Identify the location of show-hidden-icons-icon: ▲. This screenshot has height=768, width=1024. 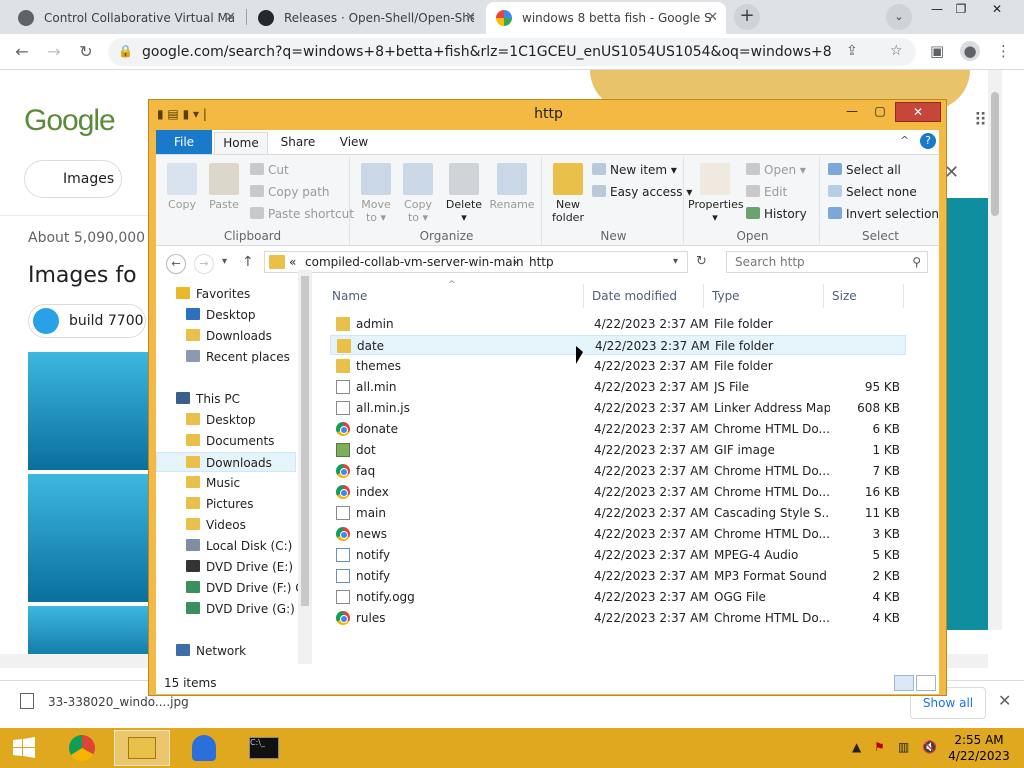
(856, 747).